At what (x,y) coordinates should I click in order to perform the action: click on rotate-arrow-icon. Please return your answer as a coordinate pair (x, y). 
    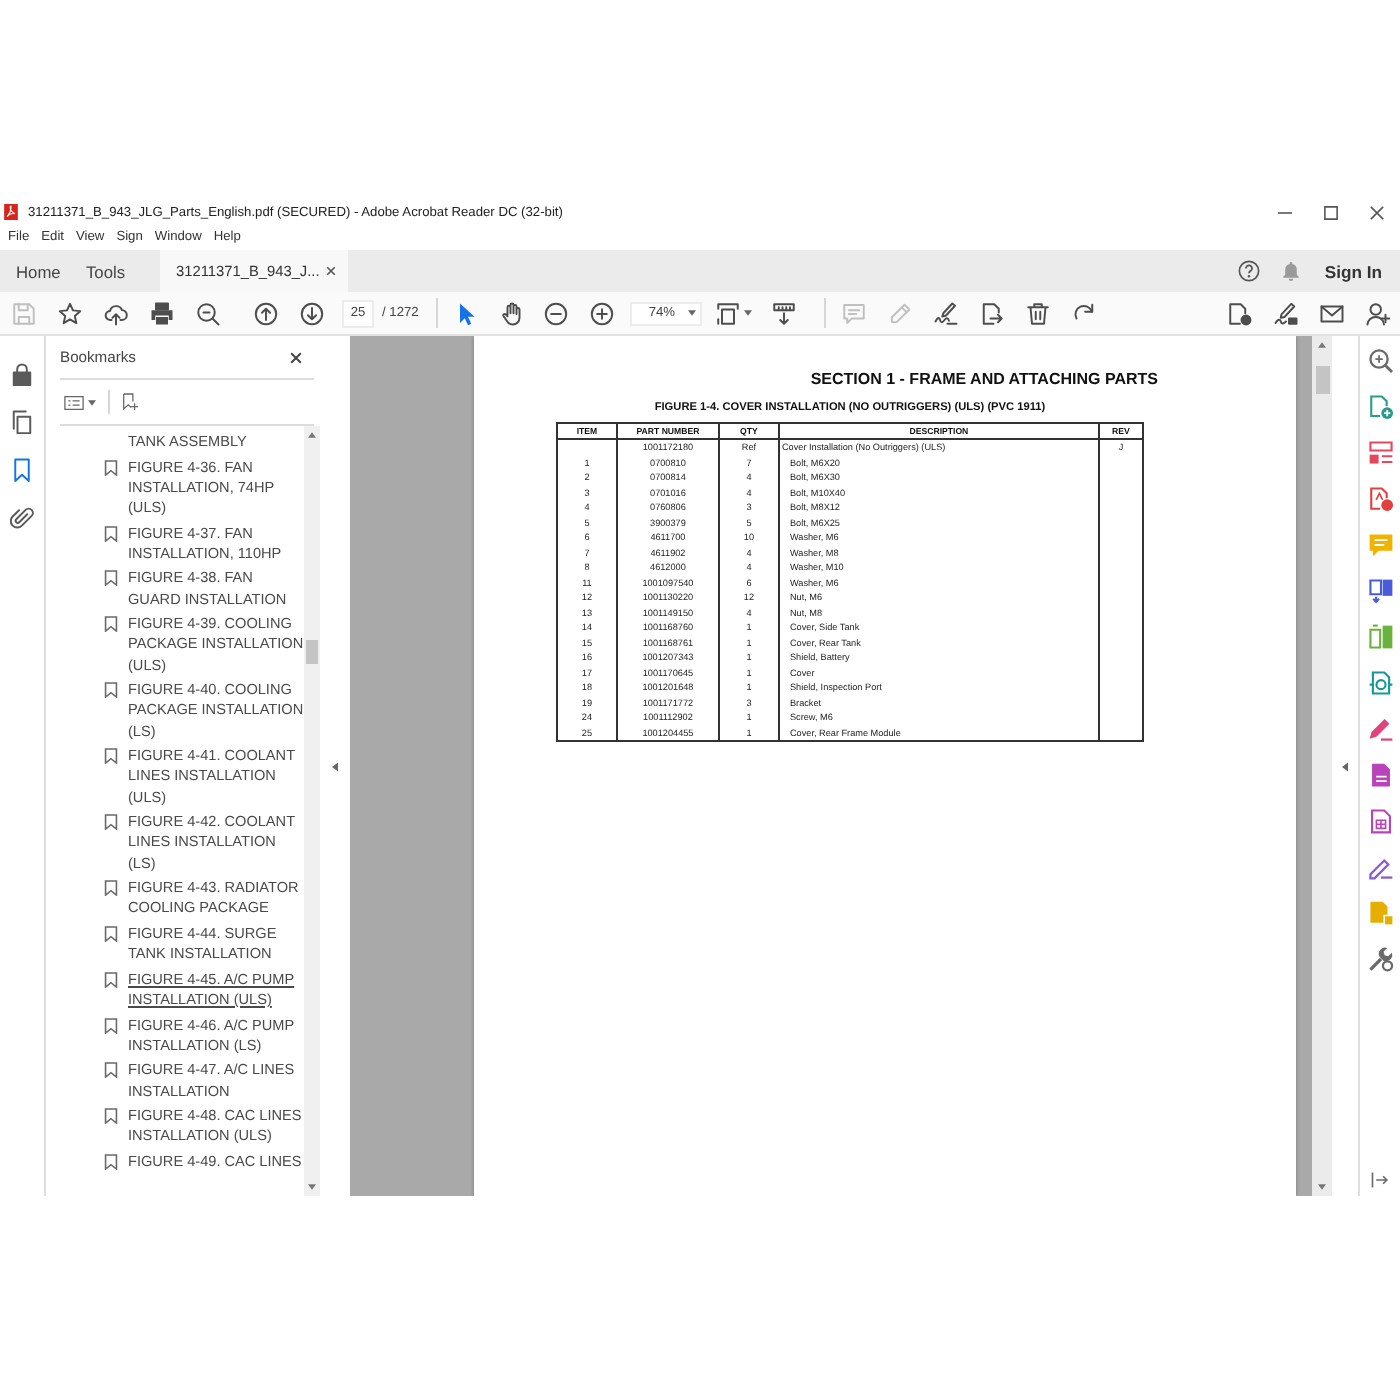
    Looking at the image, I should click on (1084, 313).